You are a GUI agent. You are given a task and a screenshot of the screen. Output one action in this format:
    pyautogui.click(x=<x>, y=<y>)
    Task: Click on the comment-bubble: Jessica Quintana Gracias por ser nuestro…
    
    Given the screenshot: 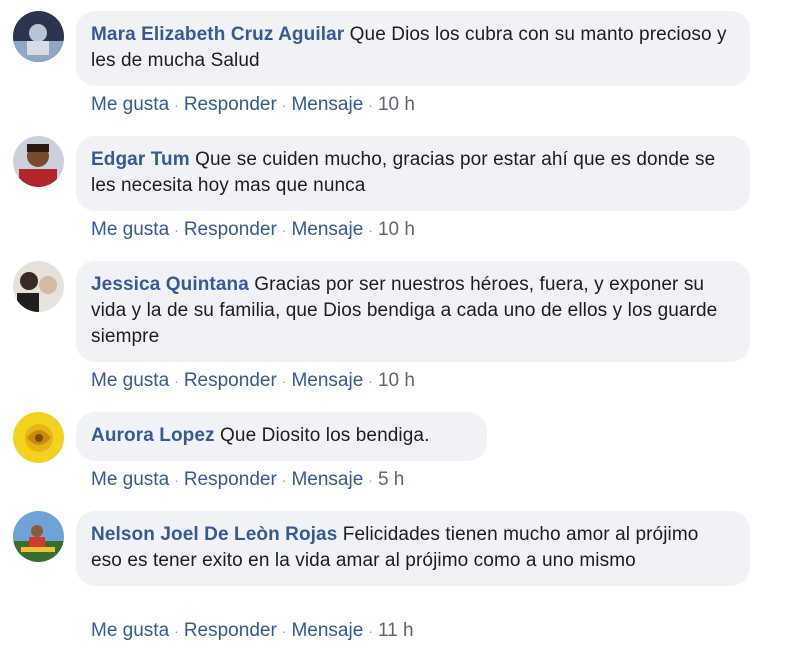 What is the action you would take?
    pyautogui.click(x=413, y=311)
    